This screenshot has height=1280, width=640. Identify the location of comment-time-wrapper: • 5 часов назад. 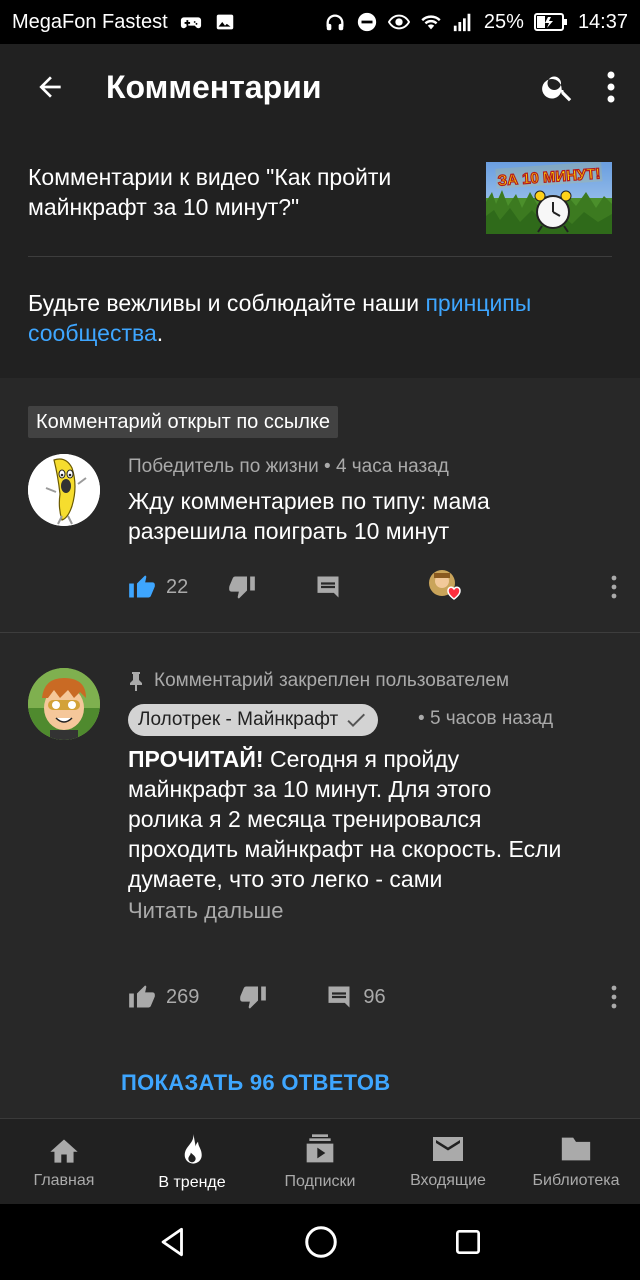
(486, 718).